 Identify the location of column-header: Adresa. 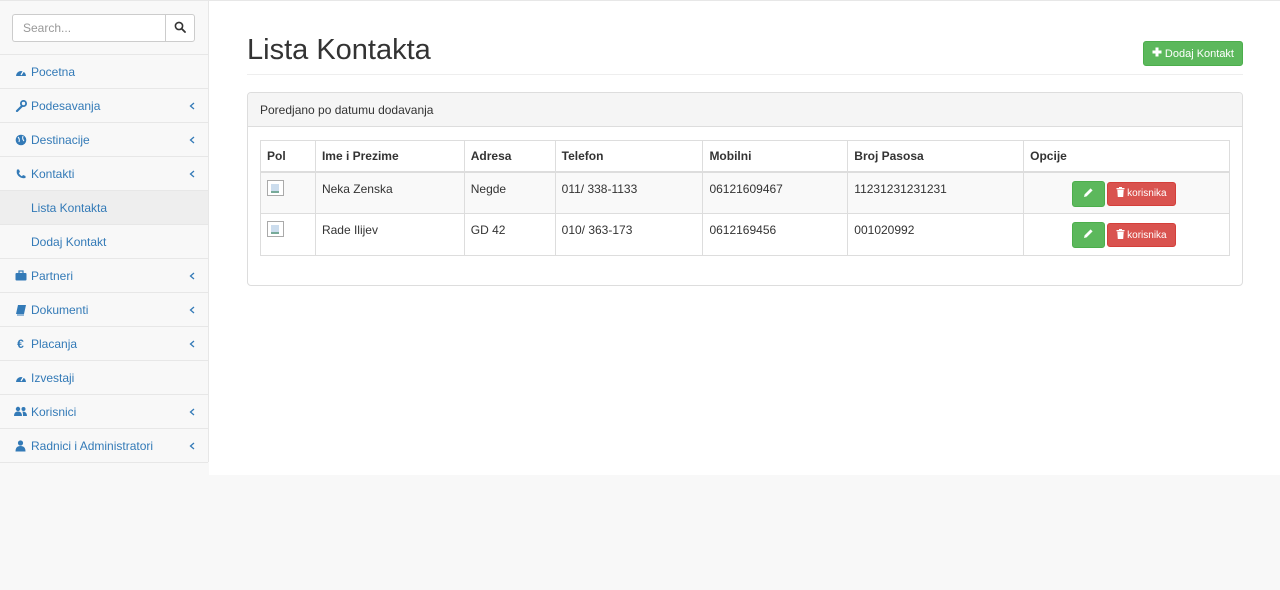
(509, 156).